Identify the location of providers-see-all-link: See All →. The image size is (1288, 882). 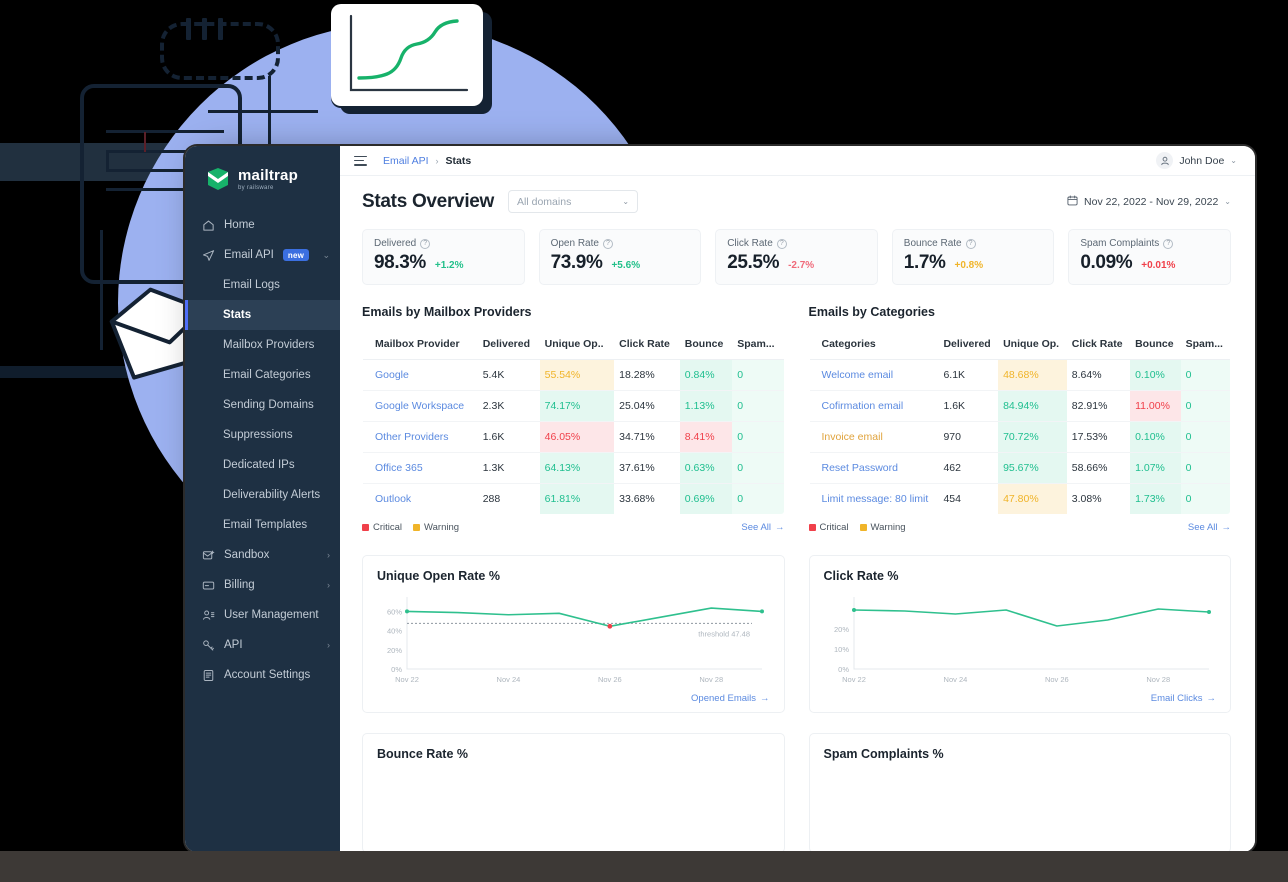
(762, 527).